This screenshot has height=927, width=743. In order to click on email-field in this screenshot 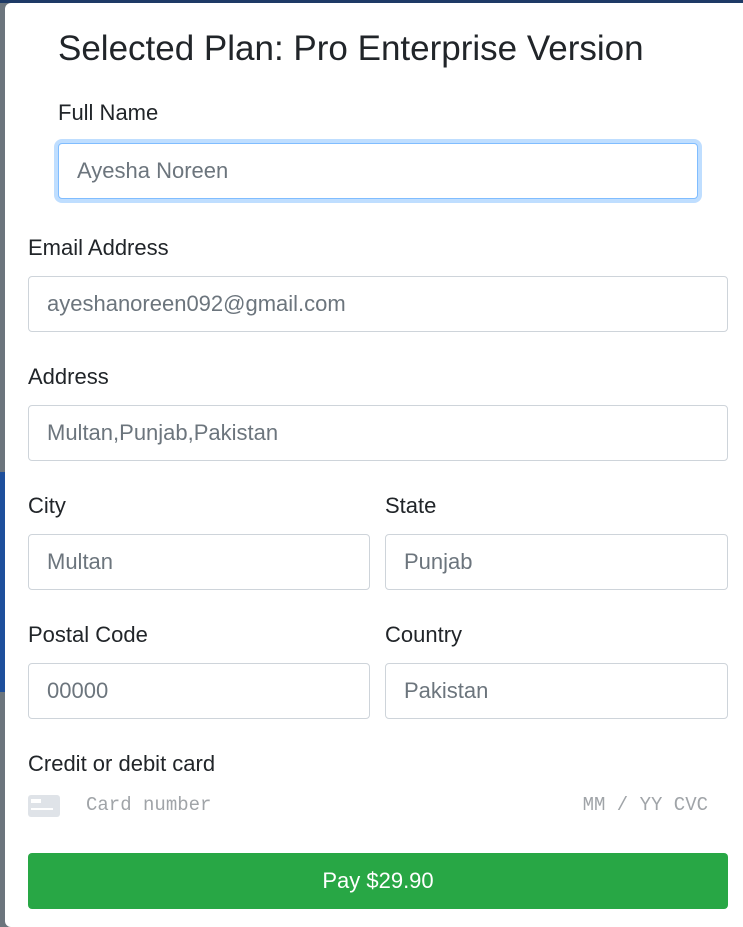, I will do `click(378, 304)`.